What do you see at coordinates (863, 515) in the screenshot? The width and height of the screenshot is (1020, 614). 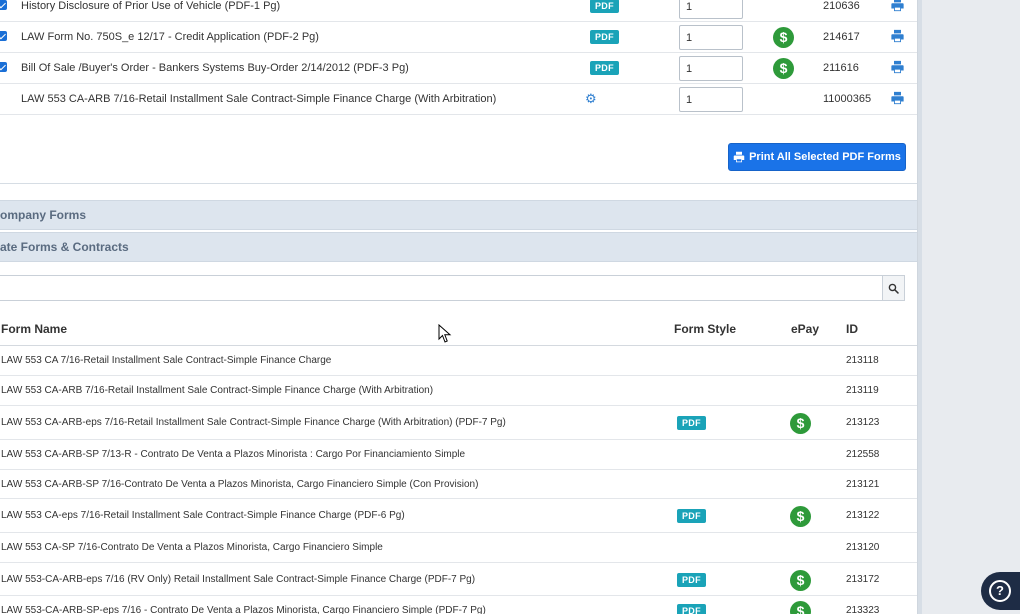 I see `form-id: 213122` at bounding box center [863, 515].